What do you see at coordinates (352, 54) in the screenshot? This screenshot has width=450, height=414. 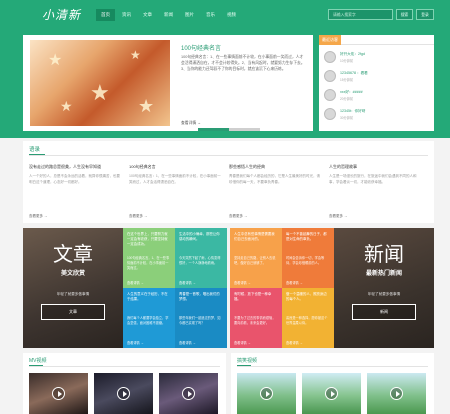 I see `visitor-name: 好开大佑：2fgd` at bounding box center [352, 54].